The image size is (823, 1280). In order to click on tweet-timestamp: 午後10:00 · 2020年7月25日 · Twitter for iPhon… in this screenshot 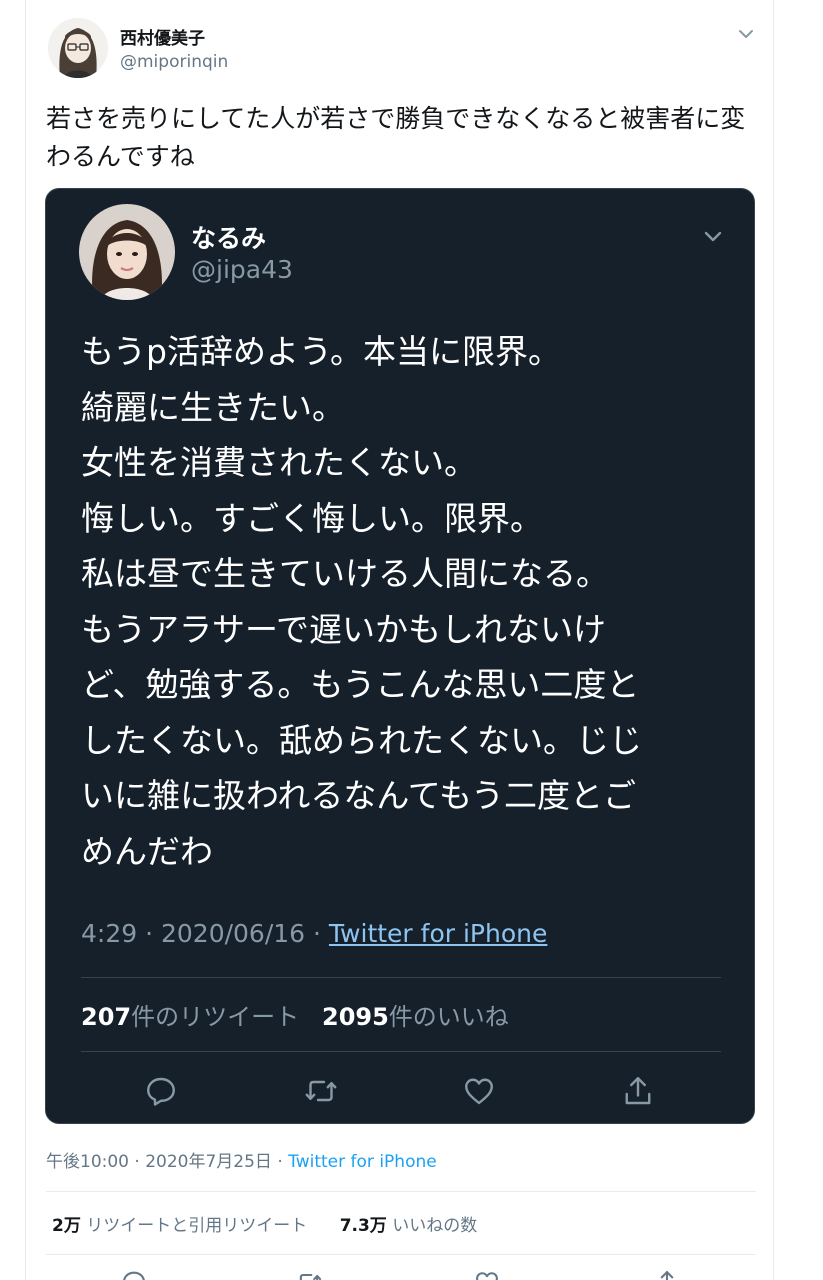, I will do `click(241, 1159)`.